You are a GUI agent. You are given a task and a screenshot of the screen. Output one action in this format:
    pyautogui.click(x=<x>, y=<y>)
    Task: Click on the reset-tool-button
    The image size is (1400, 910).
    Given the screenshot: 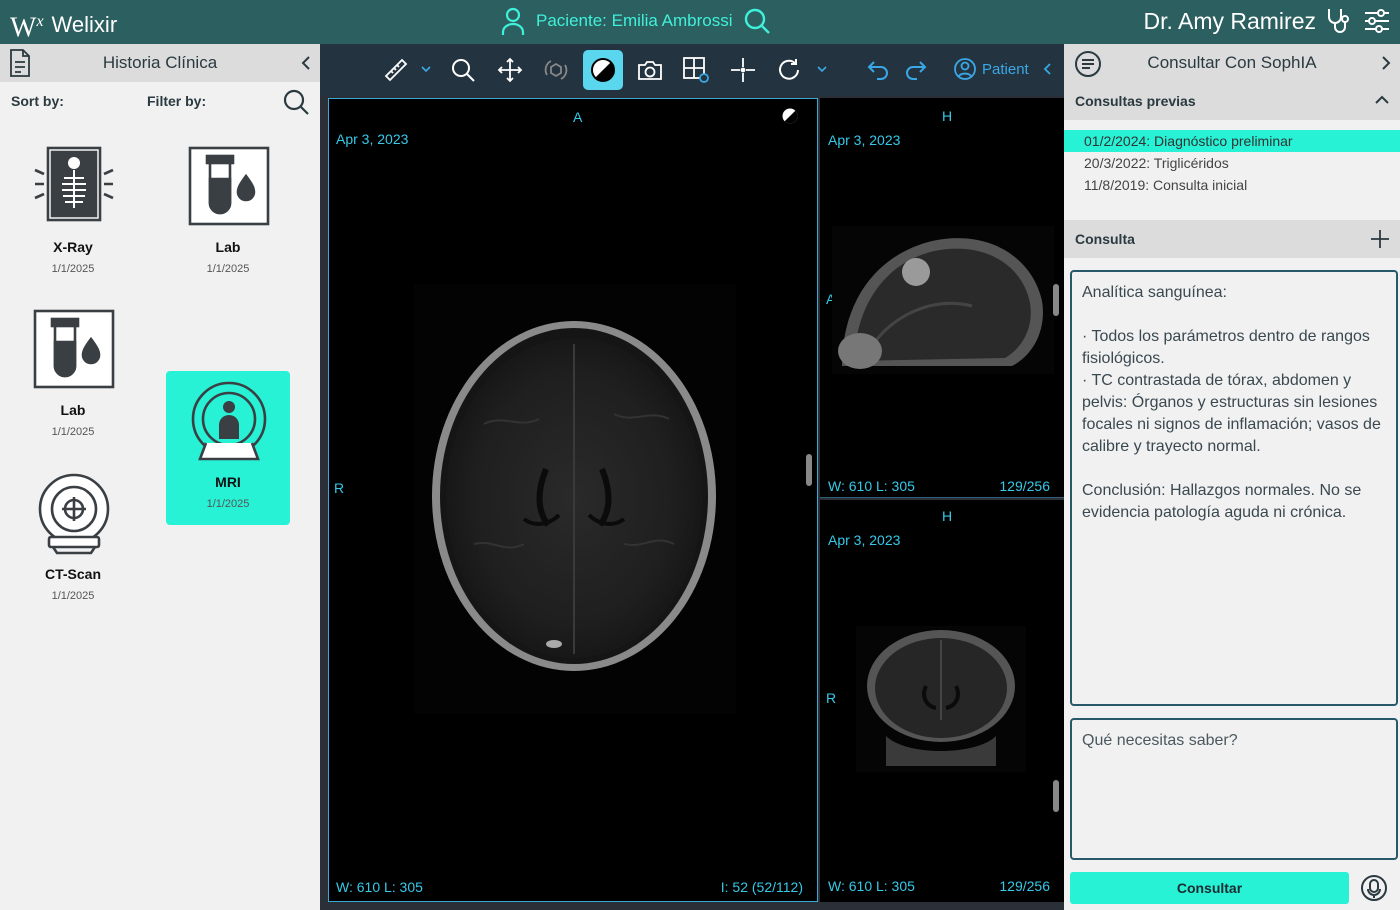 What is the action you would take?
    pyautogui.click(x=789, y=70)
    